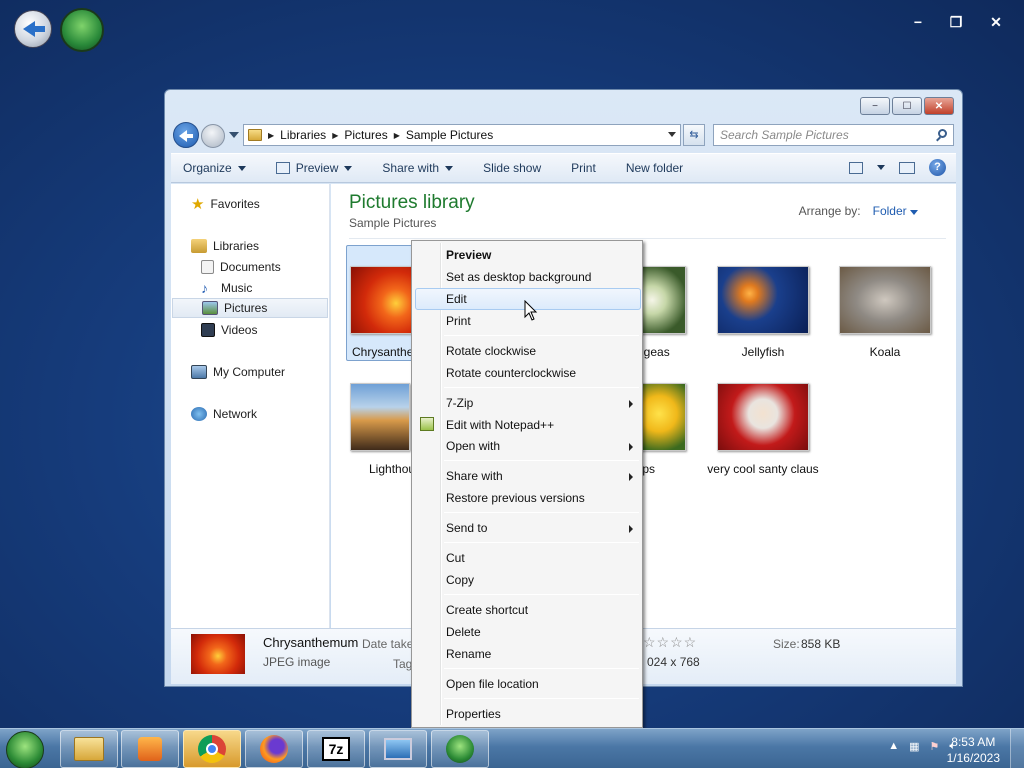 This screenshot has height=768, width=1024. What do you see at coordinates (528, 277) in the screenshot?
I see `menu-item-set-desktop-background: Set as desktop background` at bounding box center [528, 277].